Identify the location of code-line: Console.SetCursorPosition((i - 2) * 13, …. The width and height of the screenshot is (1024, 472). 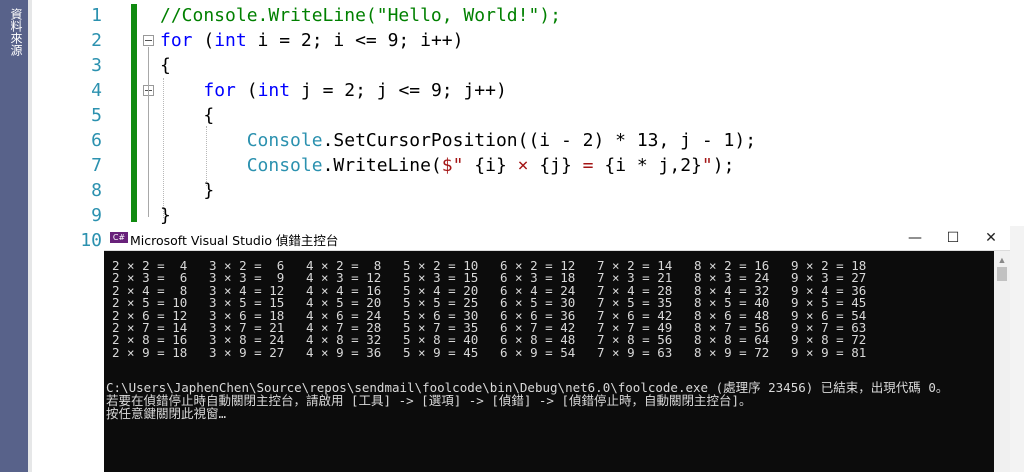
(458, 140).